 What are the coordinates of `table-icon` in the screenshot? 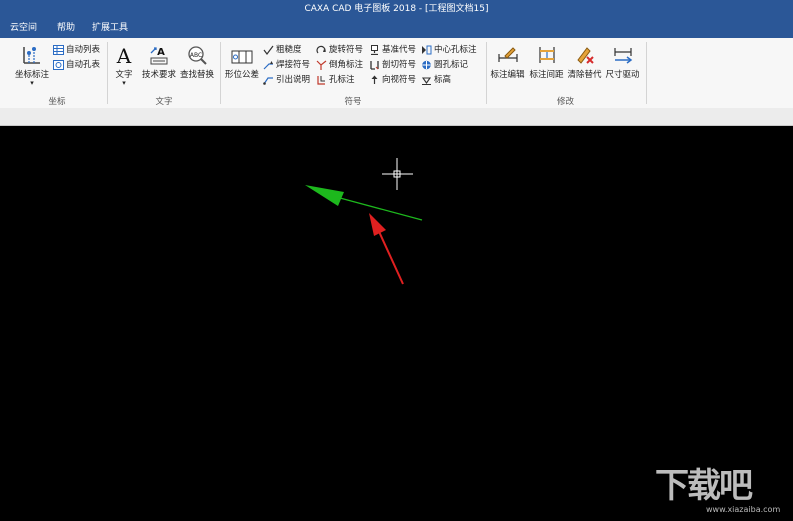 It's located at (58, 49).